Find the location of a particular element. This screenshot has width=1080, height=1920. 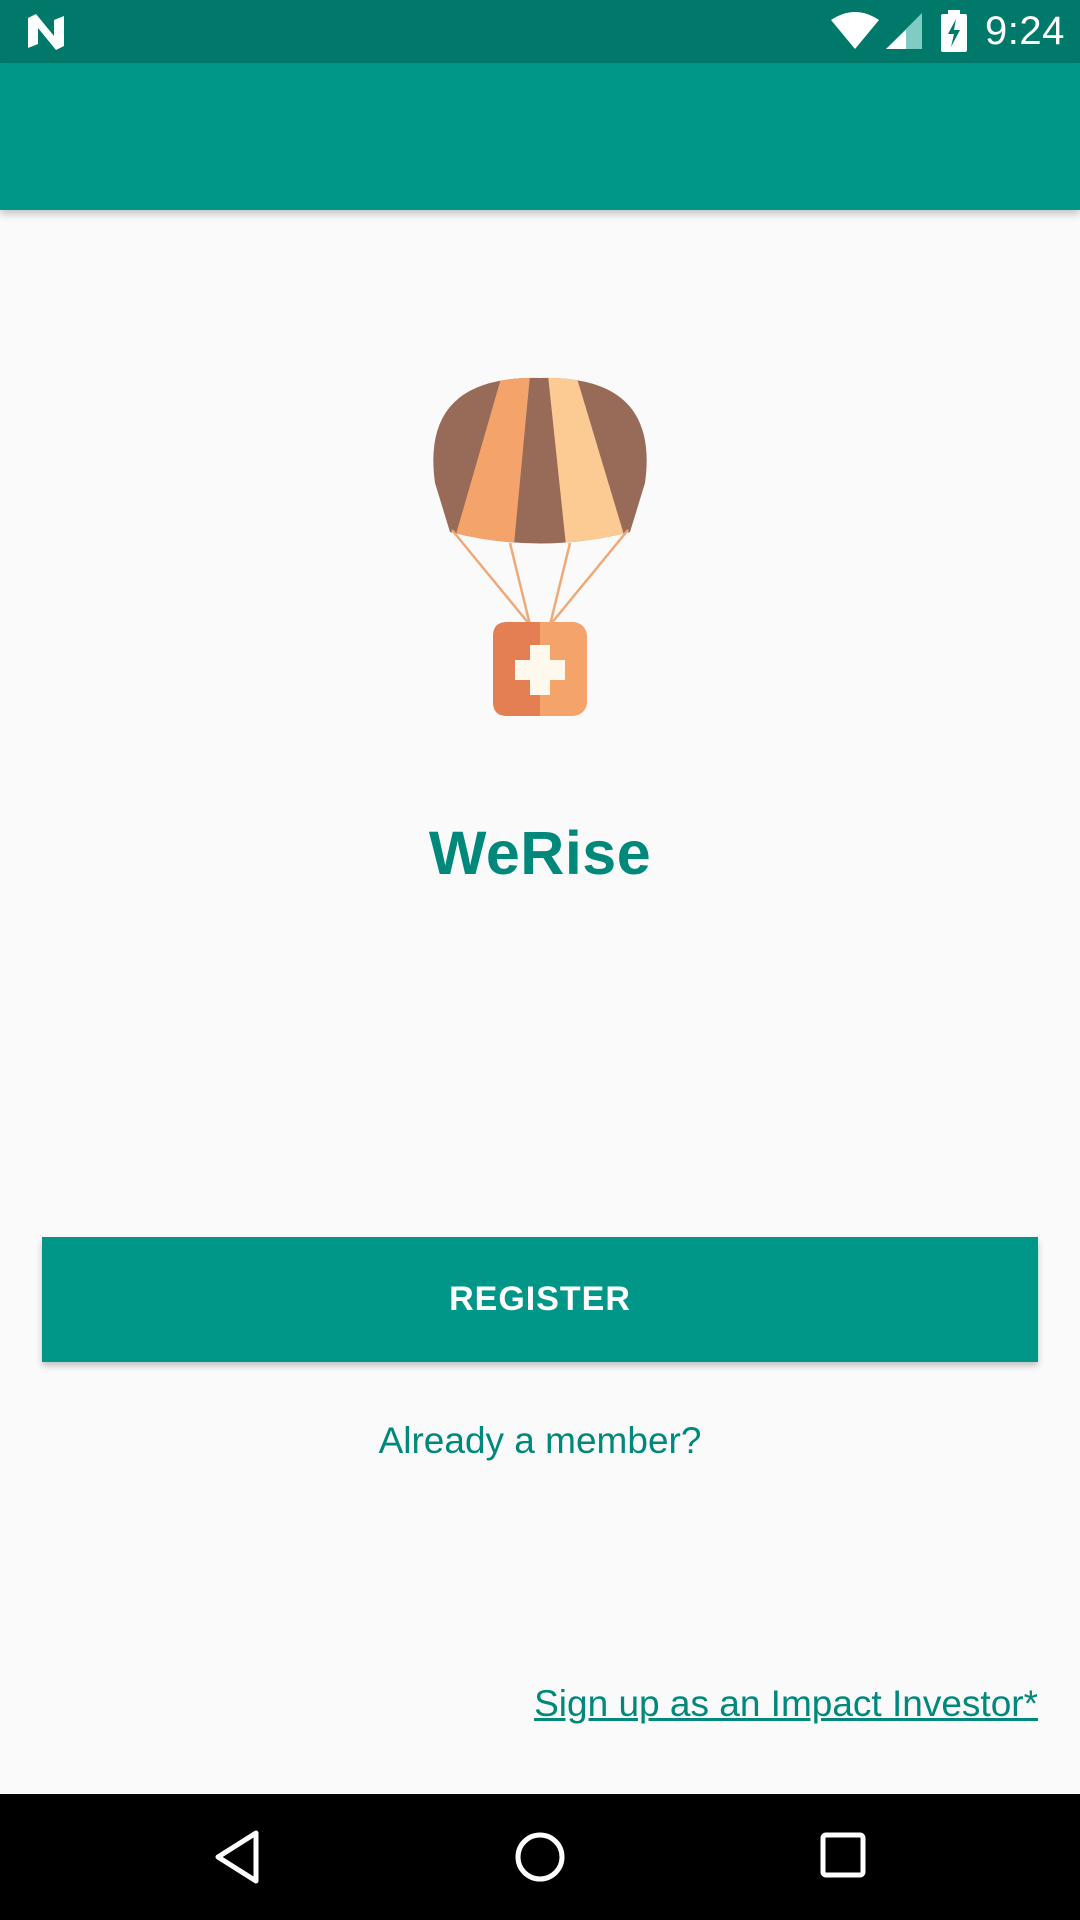

status-time: 9:24 is located at coordinates (1025, 31).